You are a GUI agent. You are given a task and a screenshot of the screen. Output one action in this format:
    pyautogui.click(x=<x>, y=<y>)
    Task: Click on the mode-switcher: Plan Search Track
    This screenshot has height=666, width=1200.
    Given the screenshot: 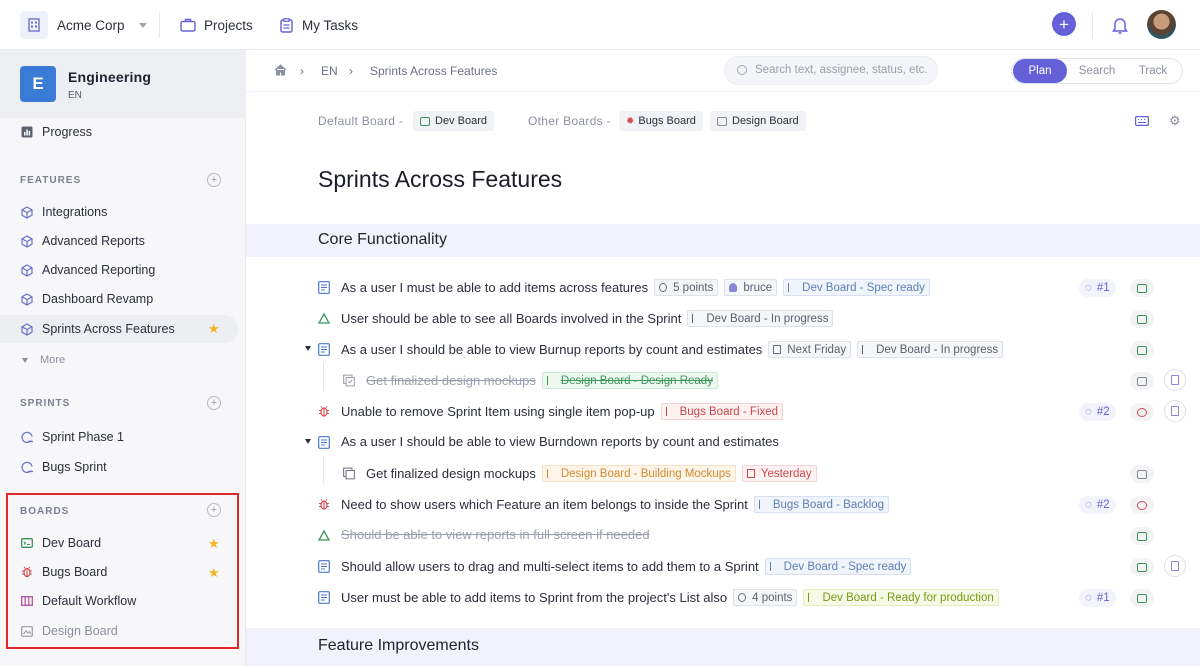 What is the action you would take?
    pyautogui.click(x=1097, y=71)
    